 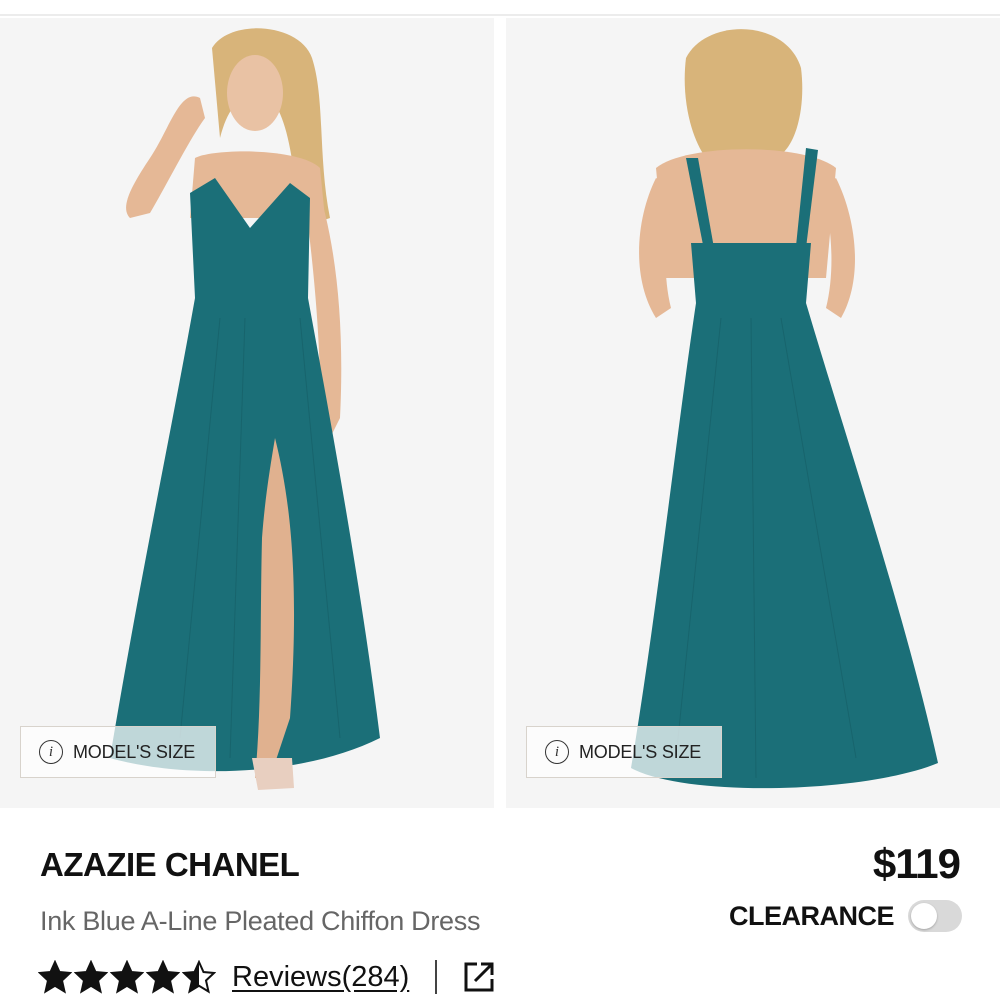 I want to click on divider, so click(x=436, y=977).